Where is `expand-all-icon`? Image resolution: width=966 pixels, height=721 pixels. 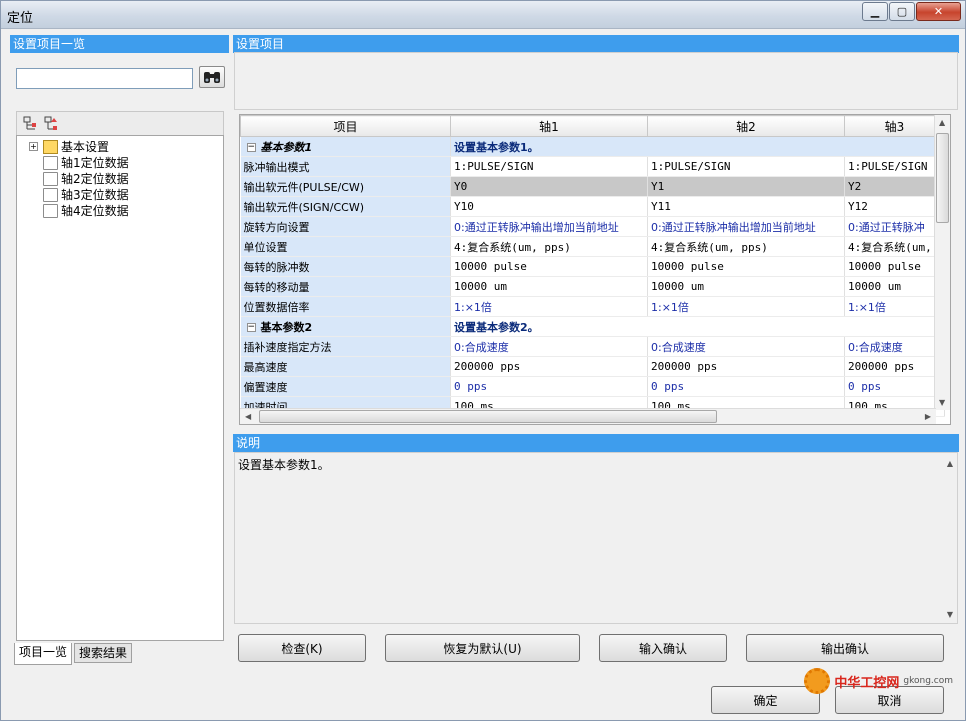 expand-all-icon is located at coordinates (30, 123).